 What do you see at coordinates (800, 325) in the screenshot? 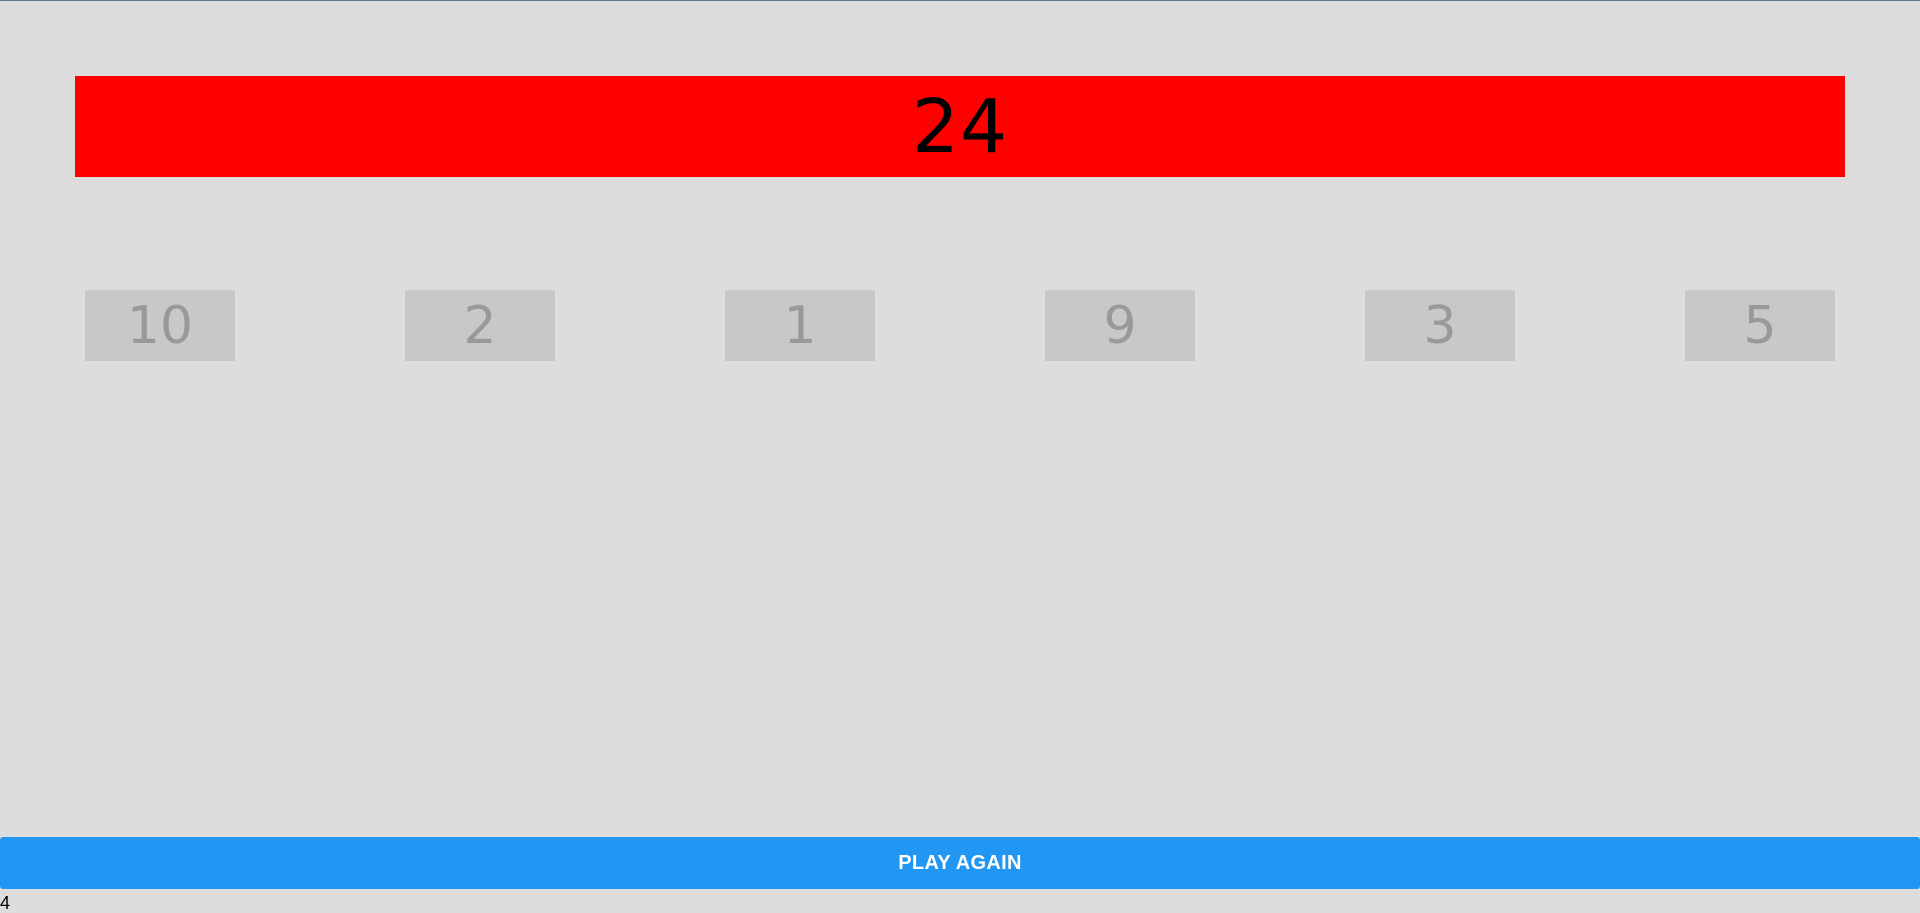
I see `number-tile: 1` at bounding box center [800, 325].